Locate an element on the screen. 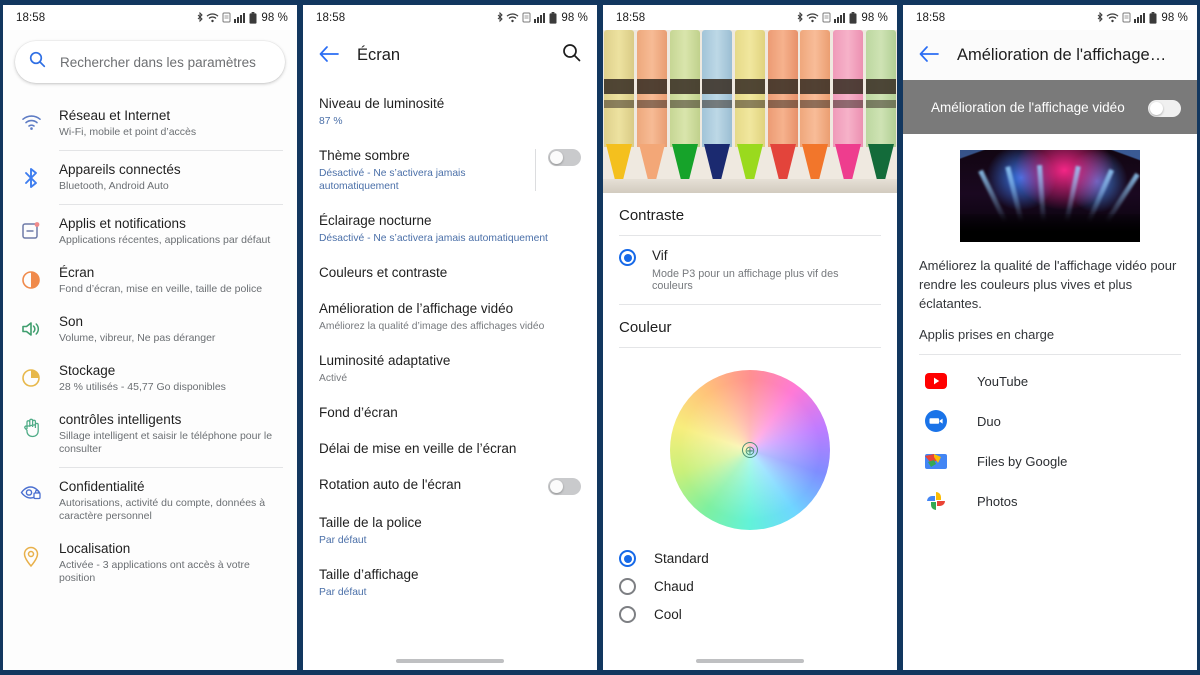 The height and width of the screenshot is (675, 1200). signal-icon is located at coordinates (840, 17).